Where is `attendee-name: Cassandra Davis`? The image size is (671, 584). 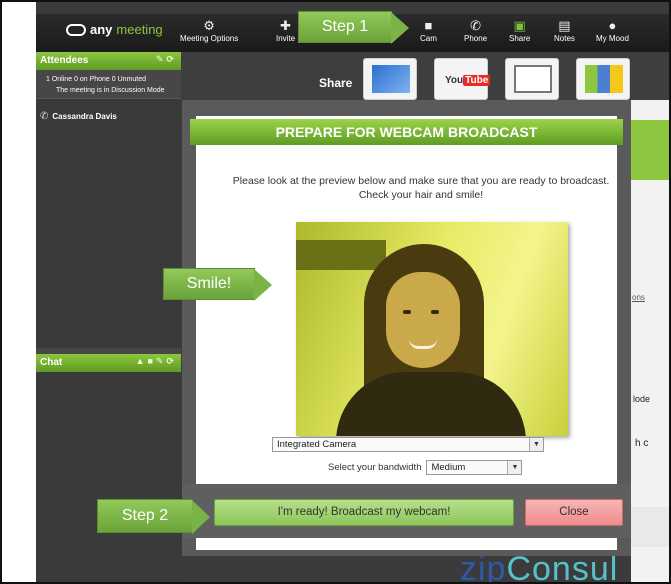 attendee-name: Cassandra Davis is located at coordinates (84, 116).